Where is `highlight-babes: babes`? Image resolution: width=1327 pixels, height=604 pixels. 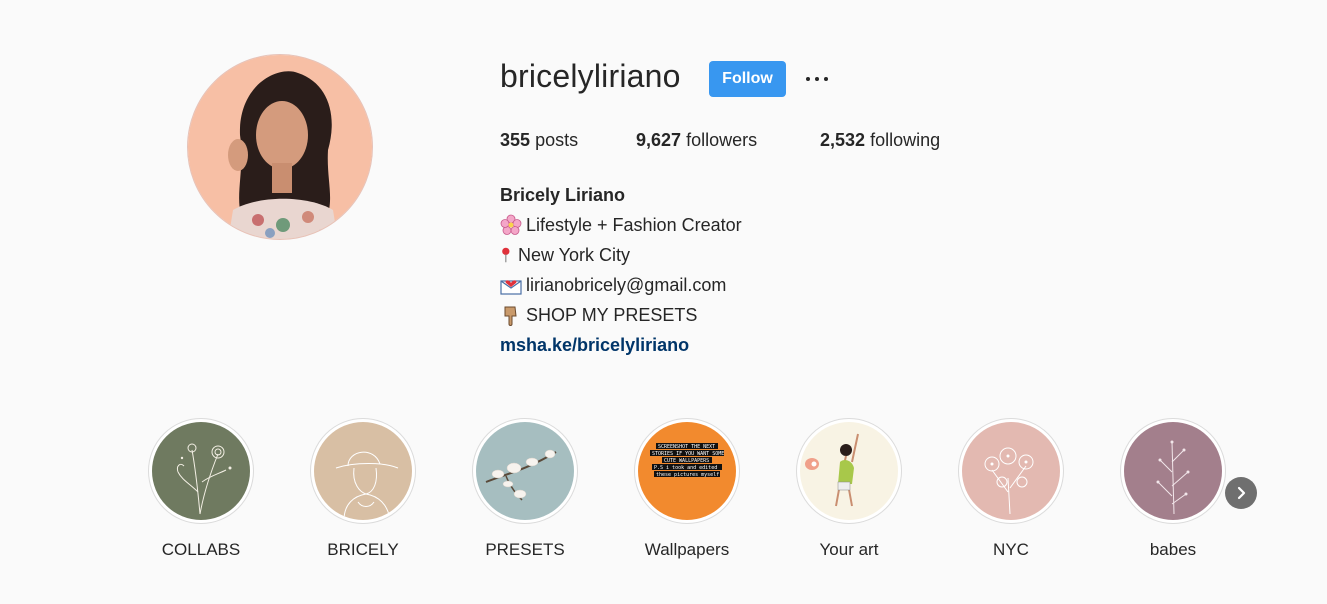 highlight-babes: babes is located at coordinates (1173, 489).